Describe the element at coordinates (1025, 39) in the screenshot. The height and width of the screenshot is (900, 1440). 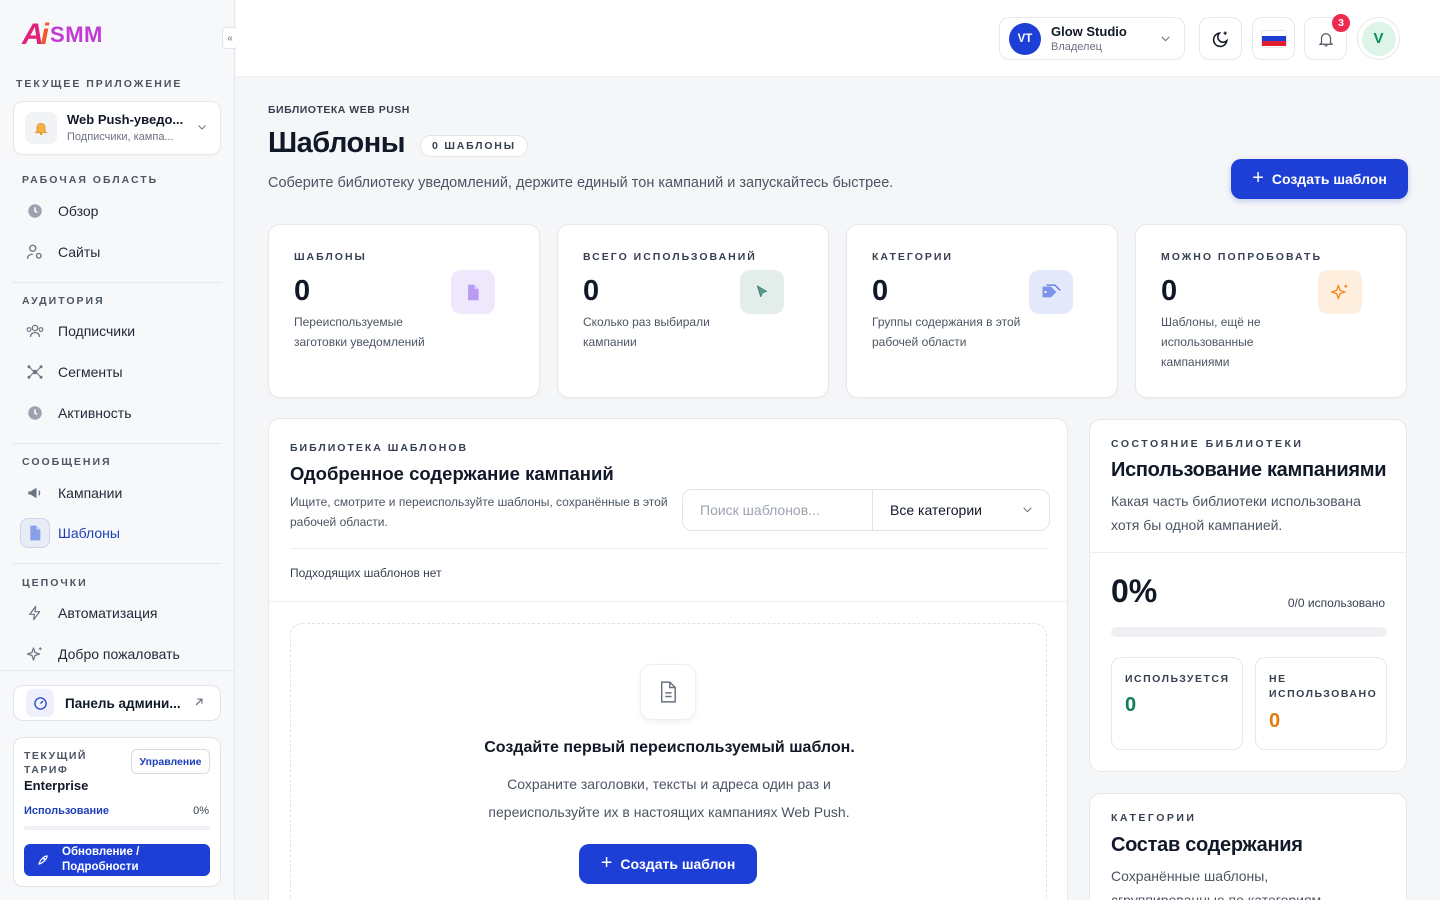
I see `account-avatar: VT` at that location.